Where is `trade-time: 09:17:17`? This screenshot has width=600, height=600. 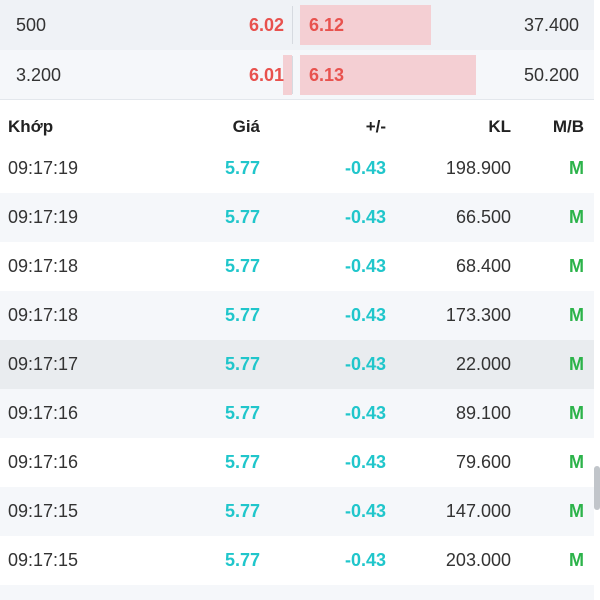 trade-time: 09:17:17 is located at coordinates (43, 364).